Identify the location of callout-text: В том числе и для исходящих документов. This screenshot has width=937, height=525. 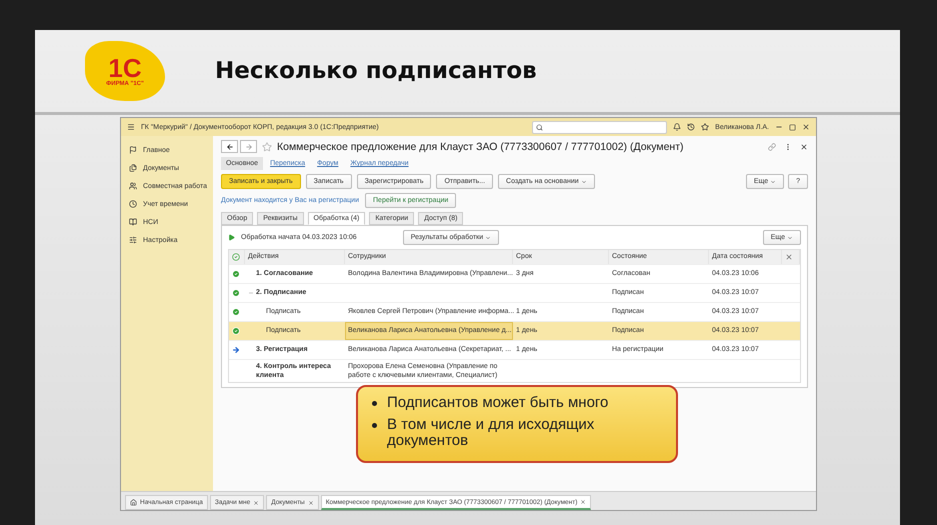
(491, 432).